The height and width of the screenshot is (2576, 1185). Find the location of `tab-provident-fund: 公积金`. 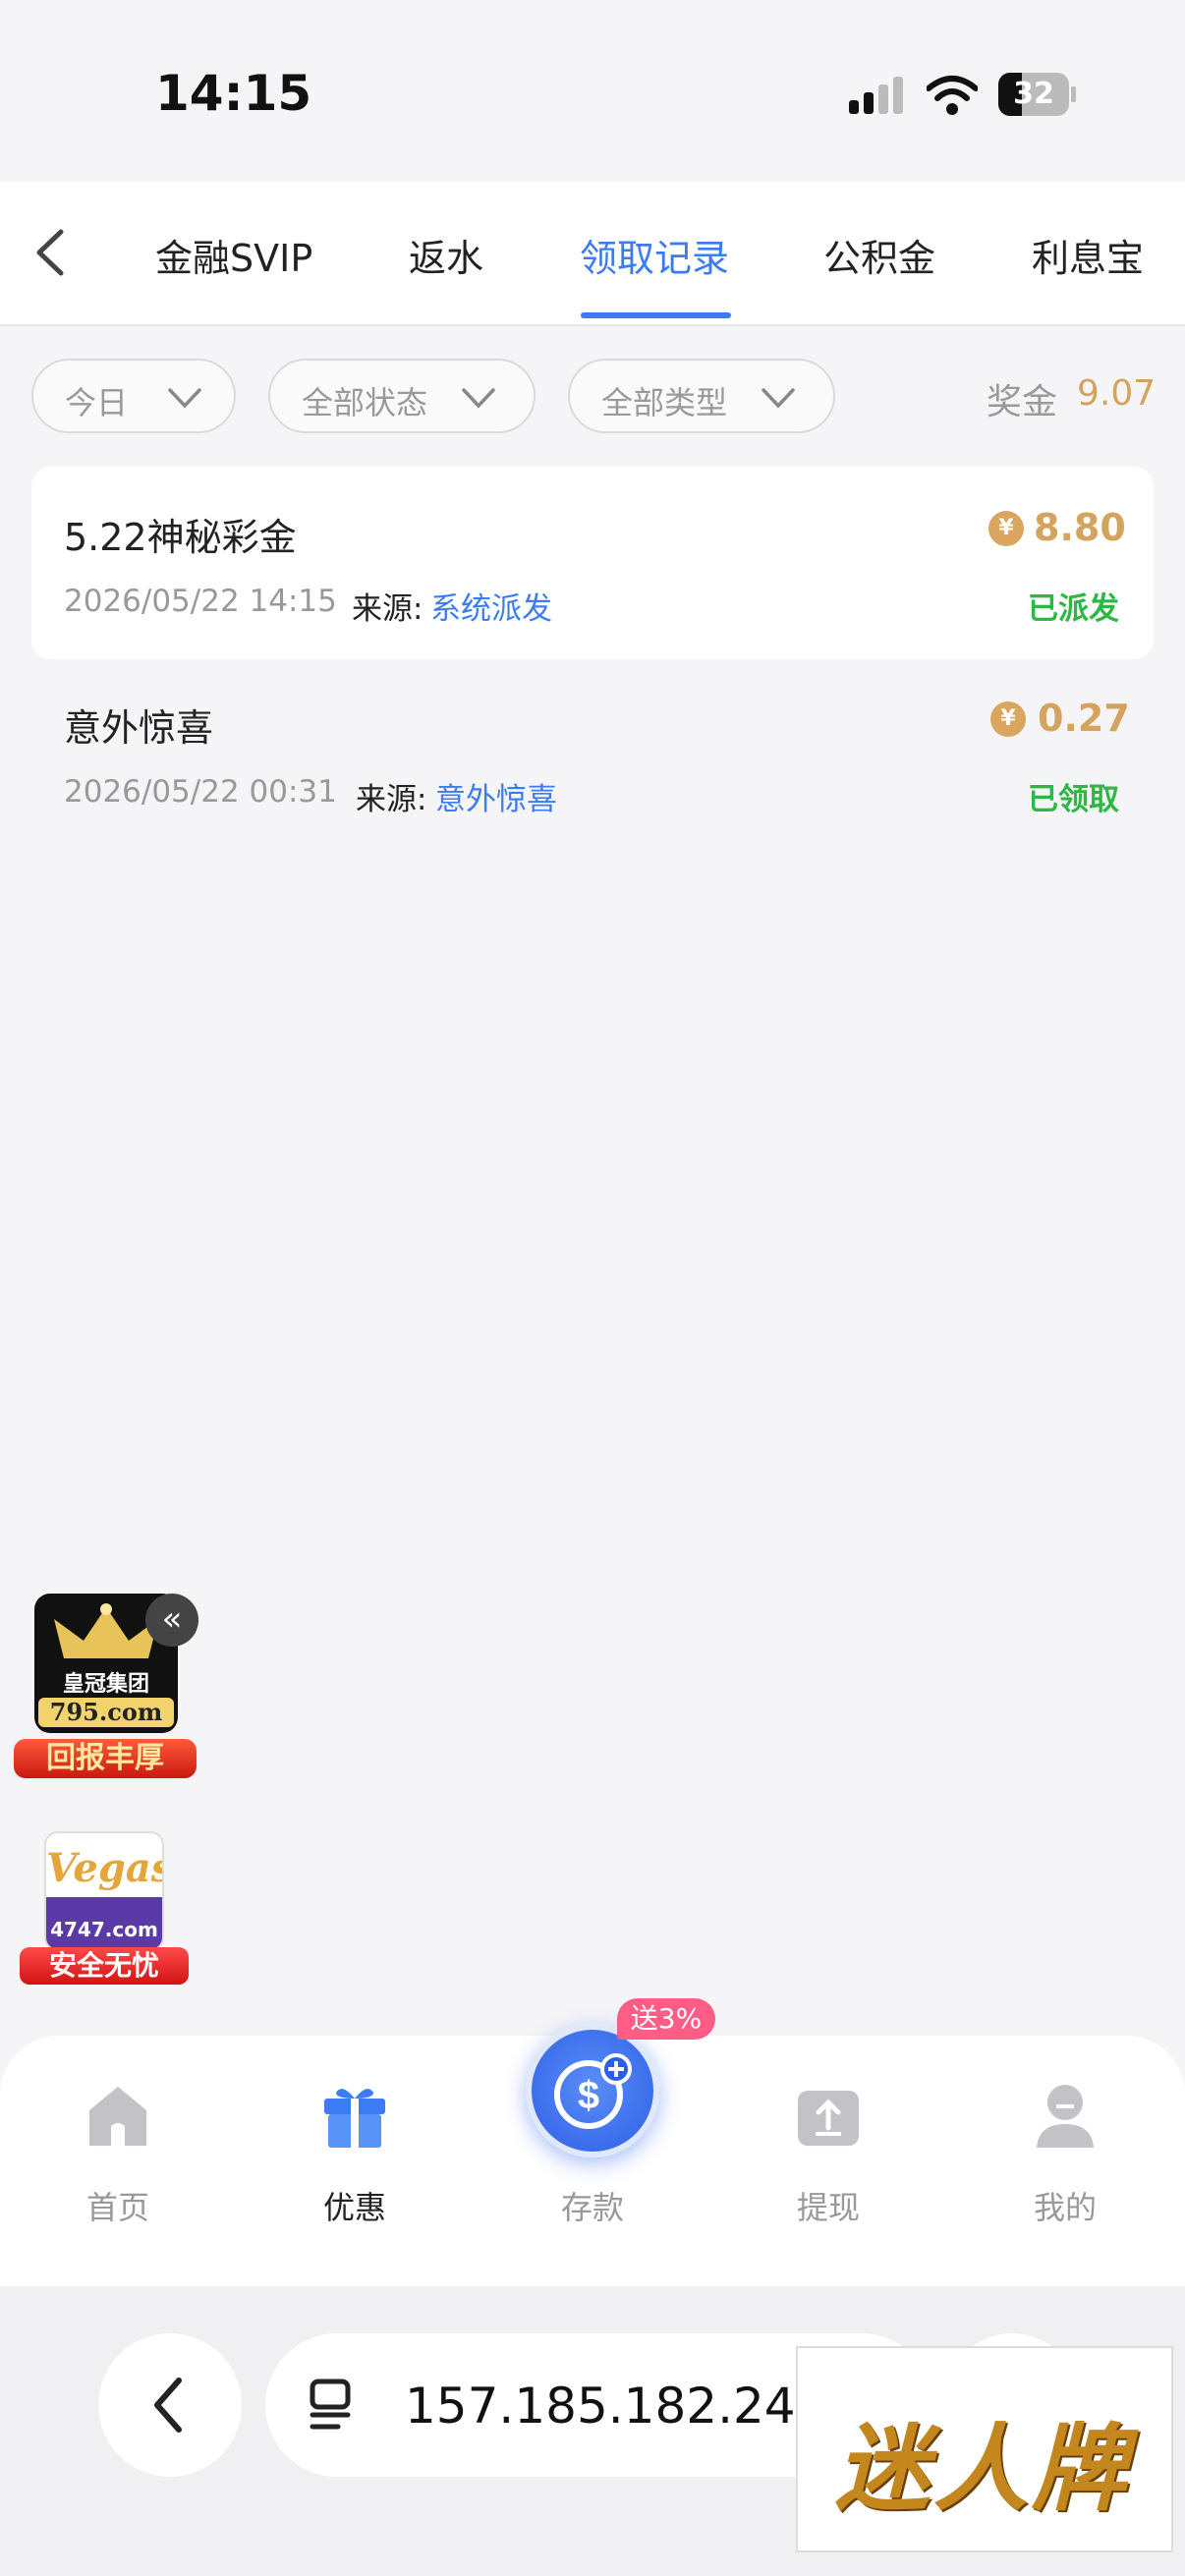

tab-provident-fund: 公积金 is located at coordinates (879, 255).